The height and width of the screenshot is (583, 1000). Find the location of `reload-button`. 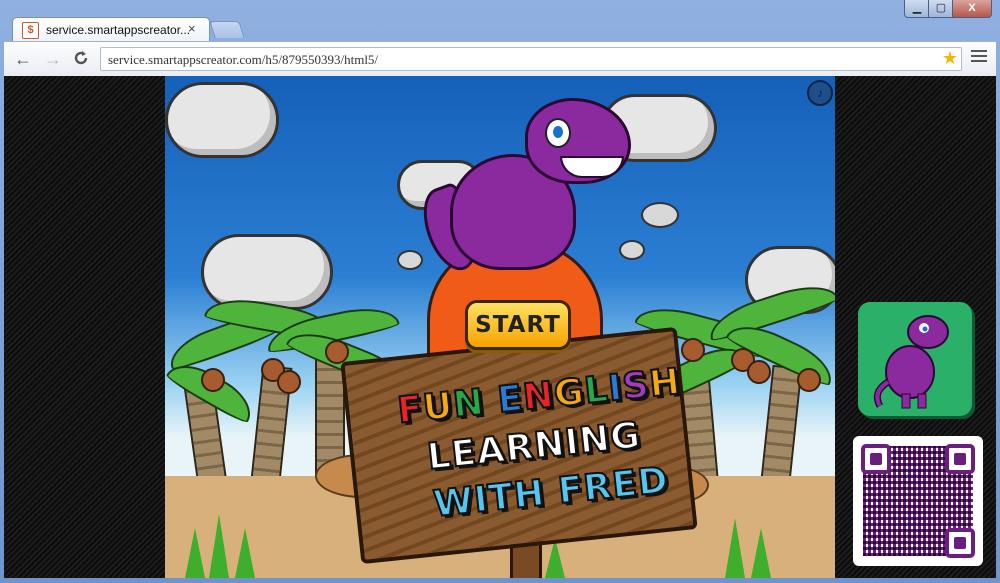

reload-button is located at coordinates (81, 59).